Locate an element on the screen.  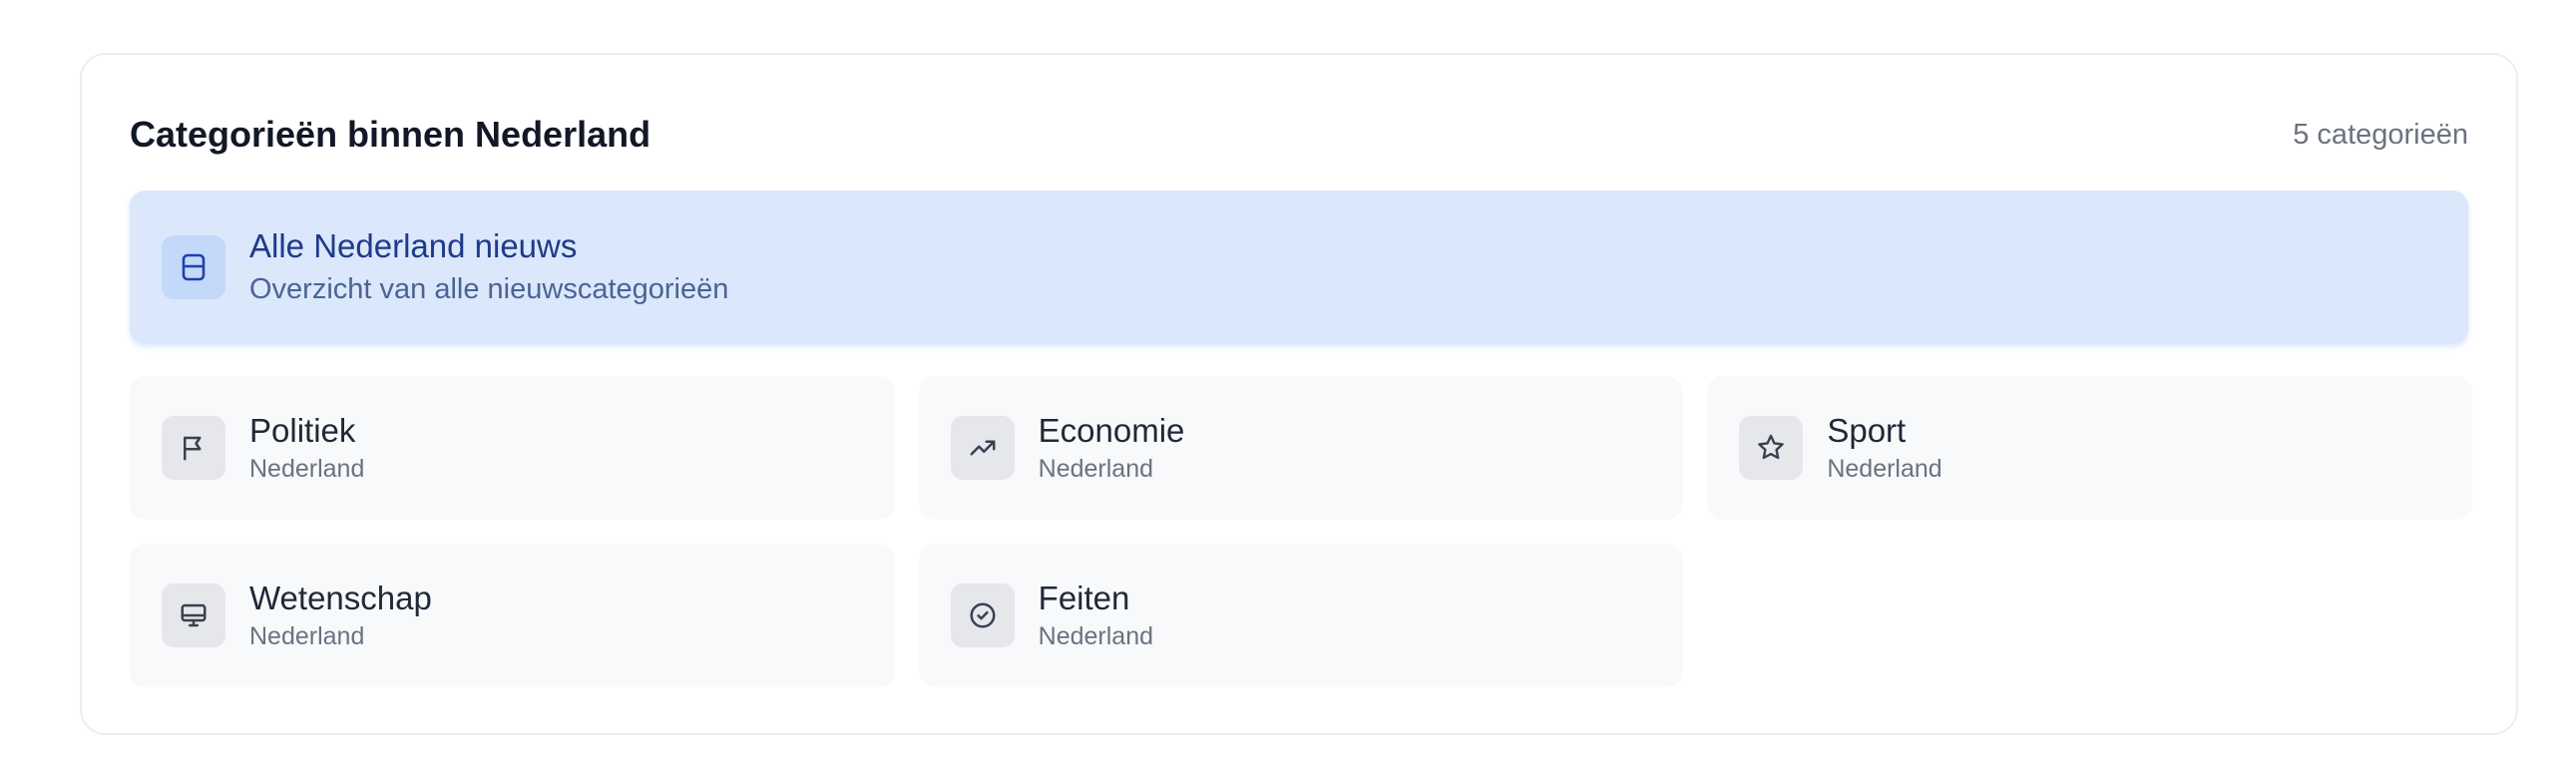
category-count: 5 categorieën is located at coordinates (2380, 134).